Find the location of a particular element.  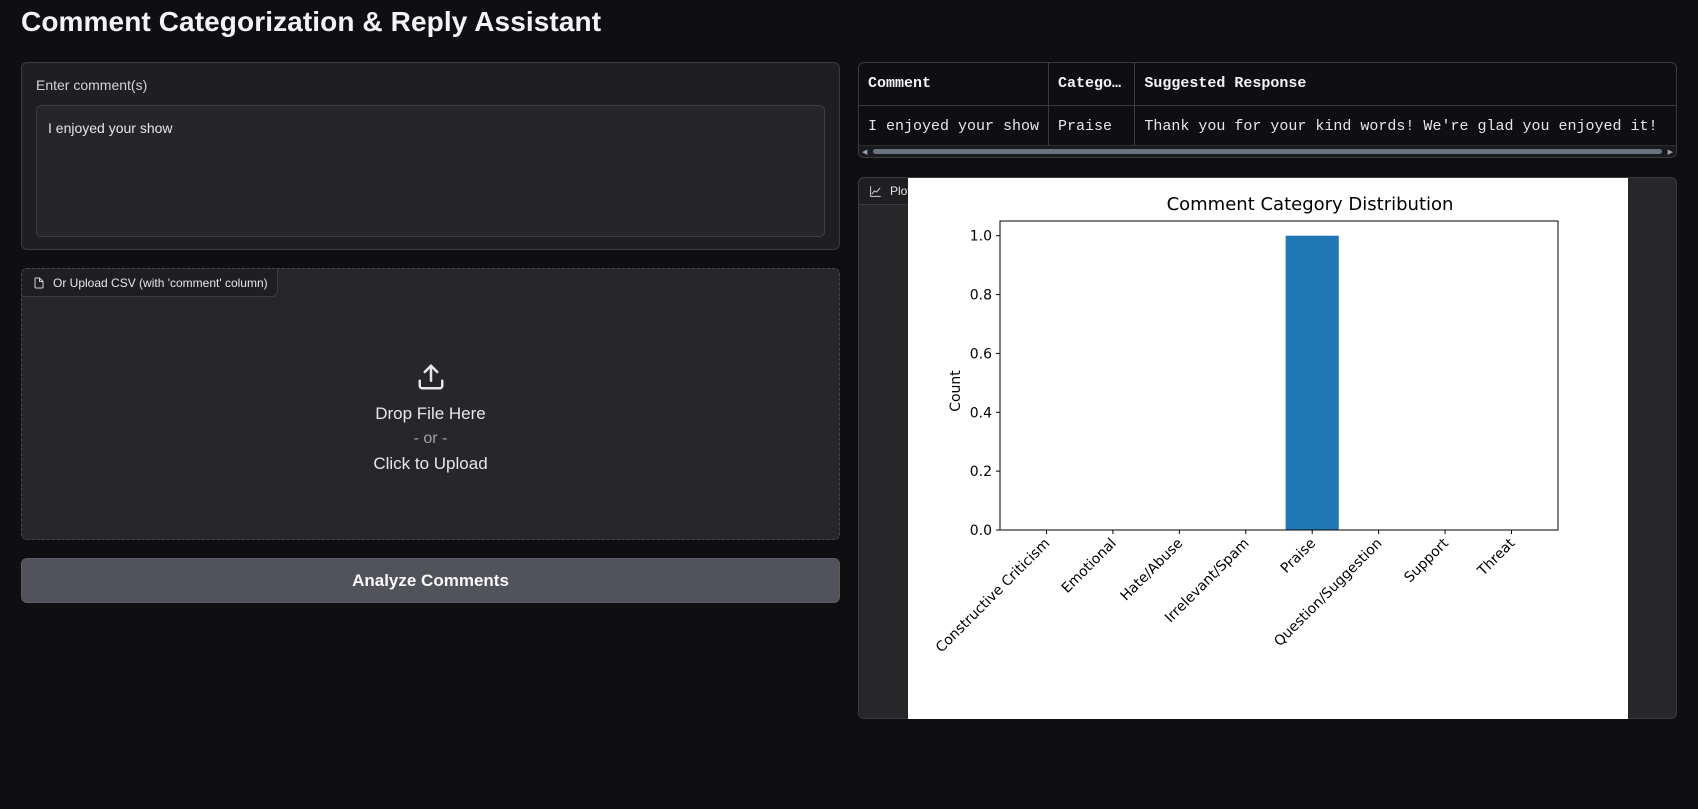

scrollbar-thumb is located at coordinates (1267, 151).